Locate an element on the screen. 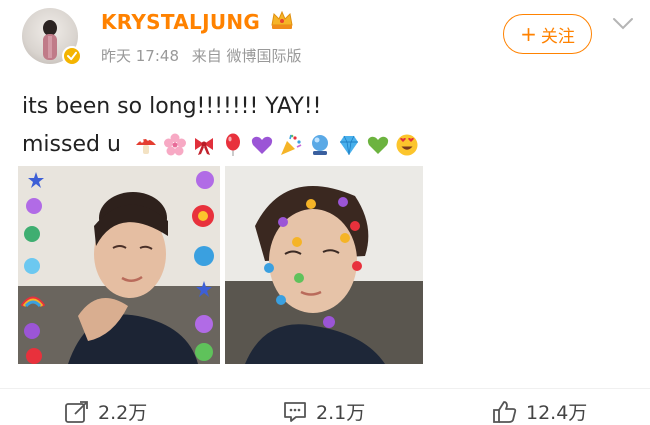 This screenshot has width=650, height=425. ribbon-icon is located at coordinates (203, 146).